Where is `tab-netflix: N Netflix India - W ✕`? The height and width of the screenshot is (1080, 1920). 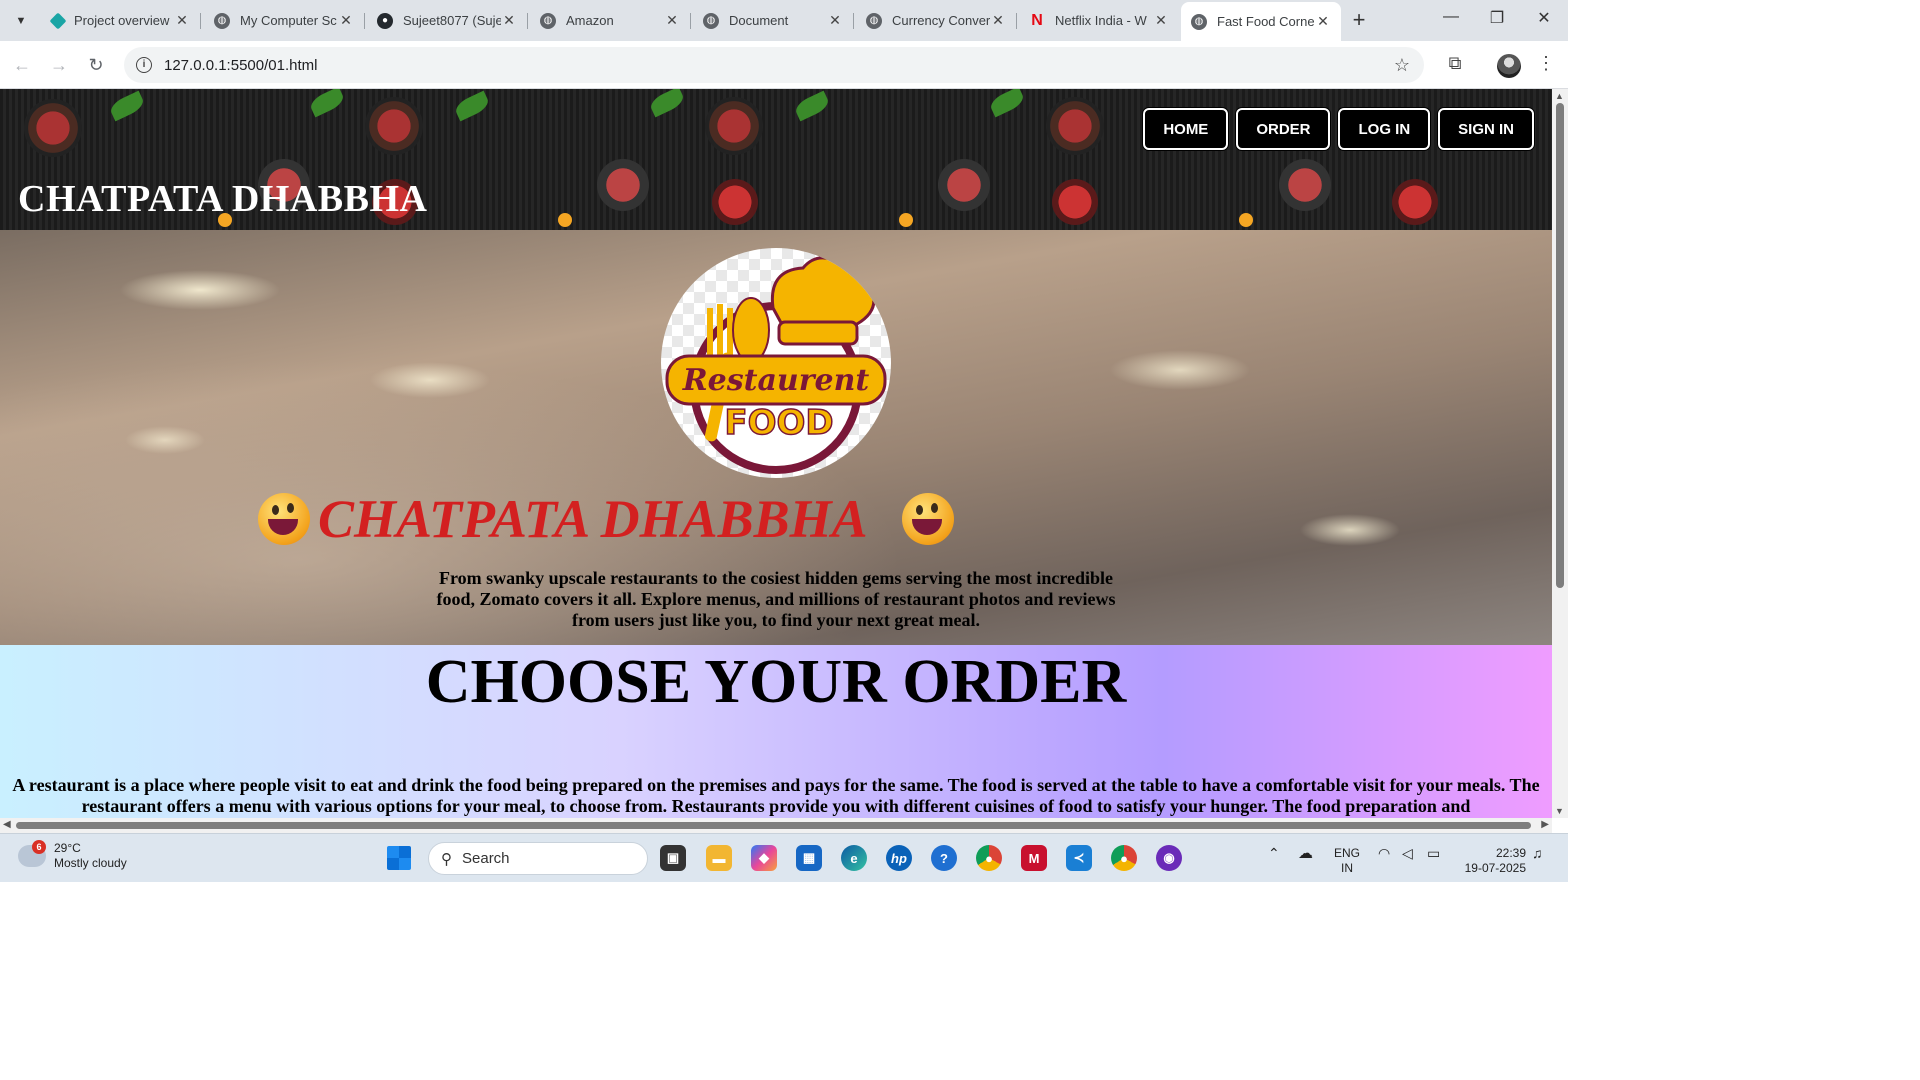
tab-netflix: N Netflix India - W ✕ is located at coordinates (1099, 20).